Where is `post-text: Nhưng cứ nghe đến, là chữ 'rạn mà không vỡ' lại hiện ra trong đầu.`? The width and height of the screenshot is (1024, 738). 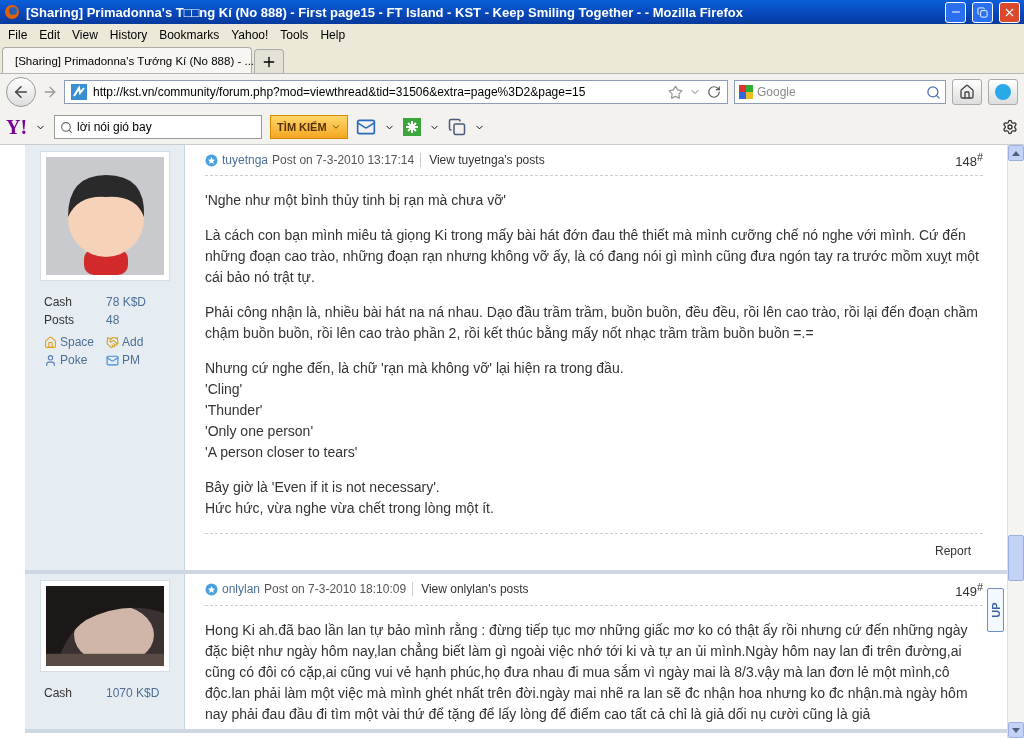
post-text: Nhưng cứ nghe đến, là chữ 'rạn mà không vỡ' lại hiện ra trong đầu. is located at coordinates (415, 369).